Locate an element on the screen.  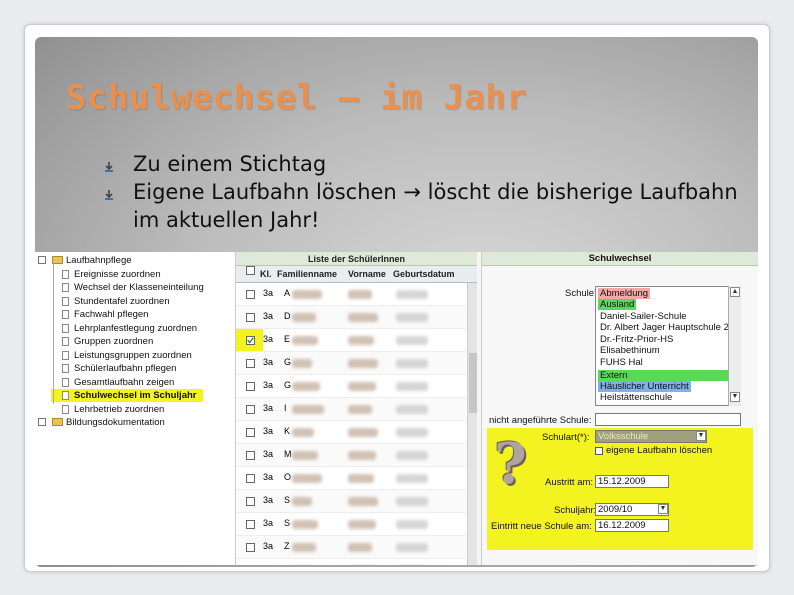
schule-option: Heilstättenschule is located at coordinates (636, 397).